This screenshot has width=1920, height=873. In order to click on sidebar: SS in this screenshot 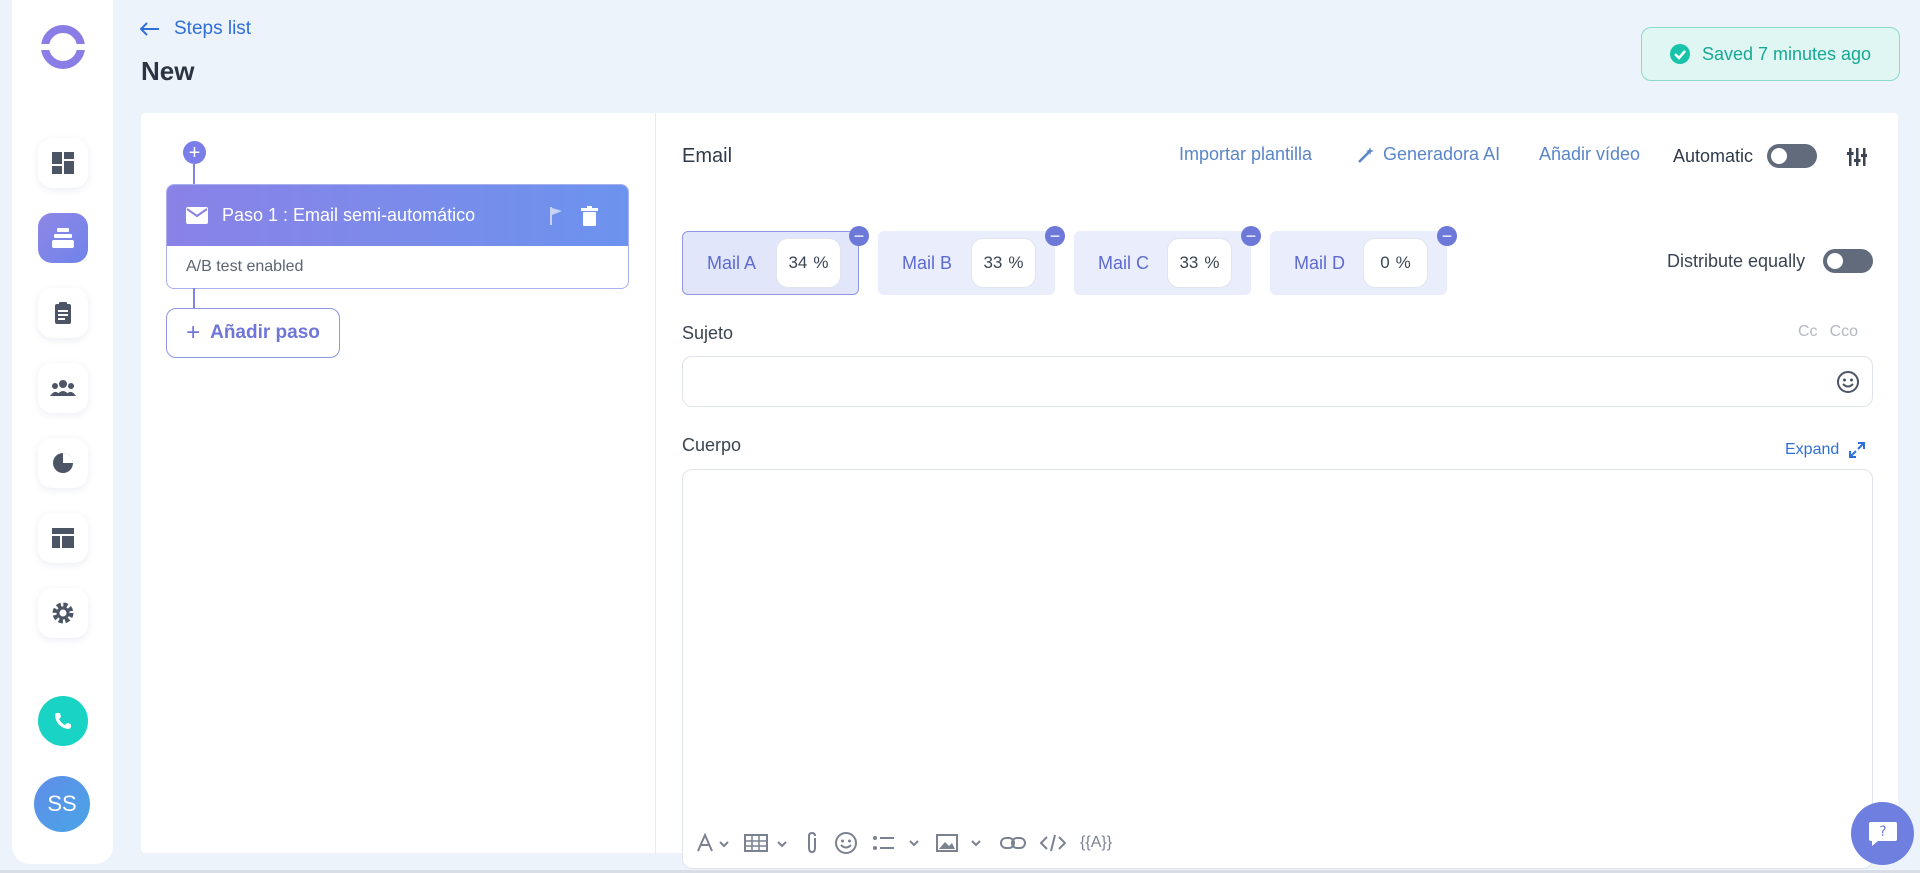, I will do `click(62, 432)`.